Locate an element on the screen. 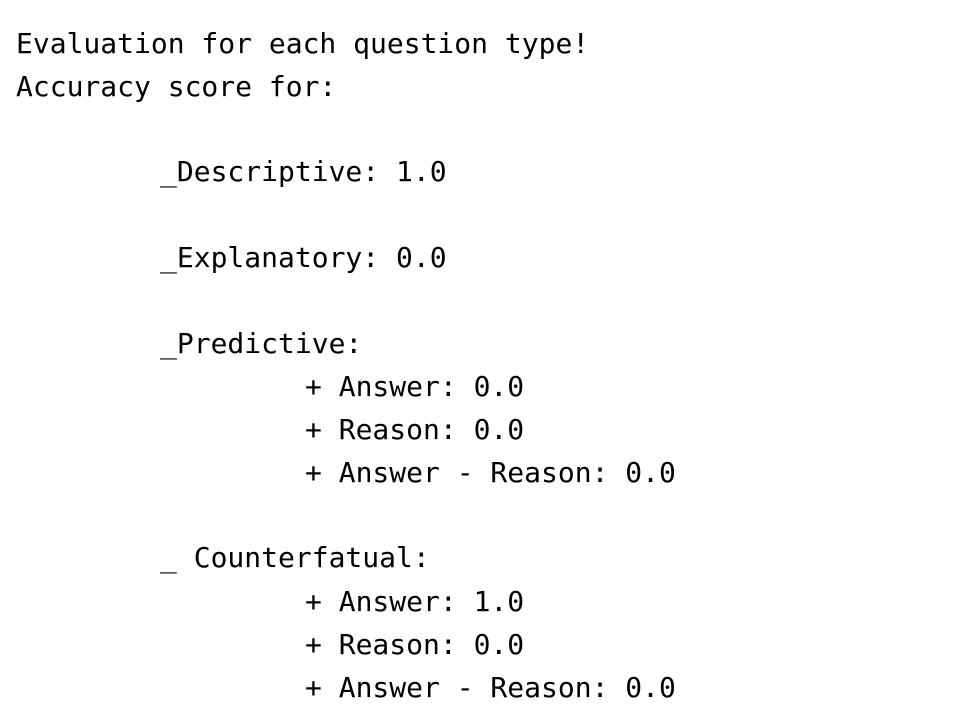 The image size is (966, 711). descriptive-score: _Descriptive: 1.0 is located at coordinates (303, 171).